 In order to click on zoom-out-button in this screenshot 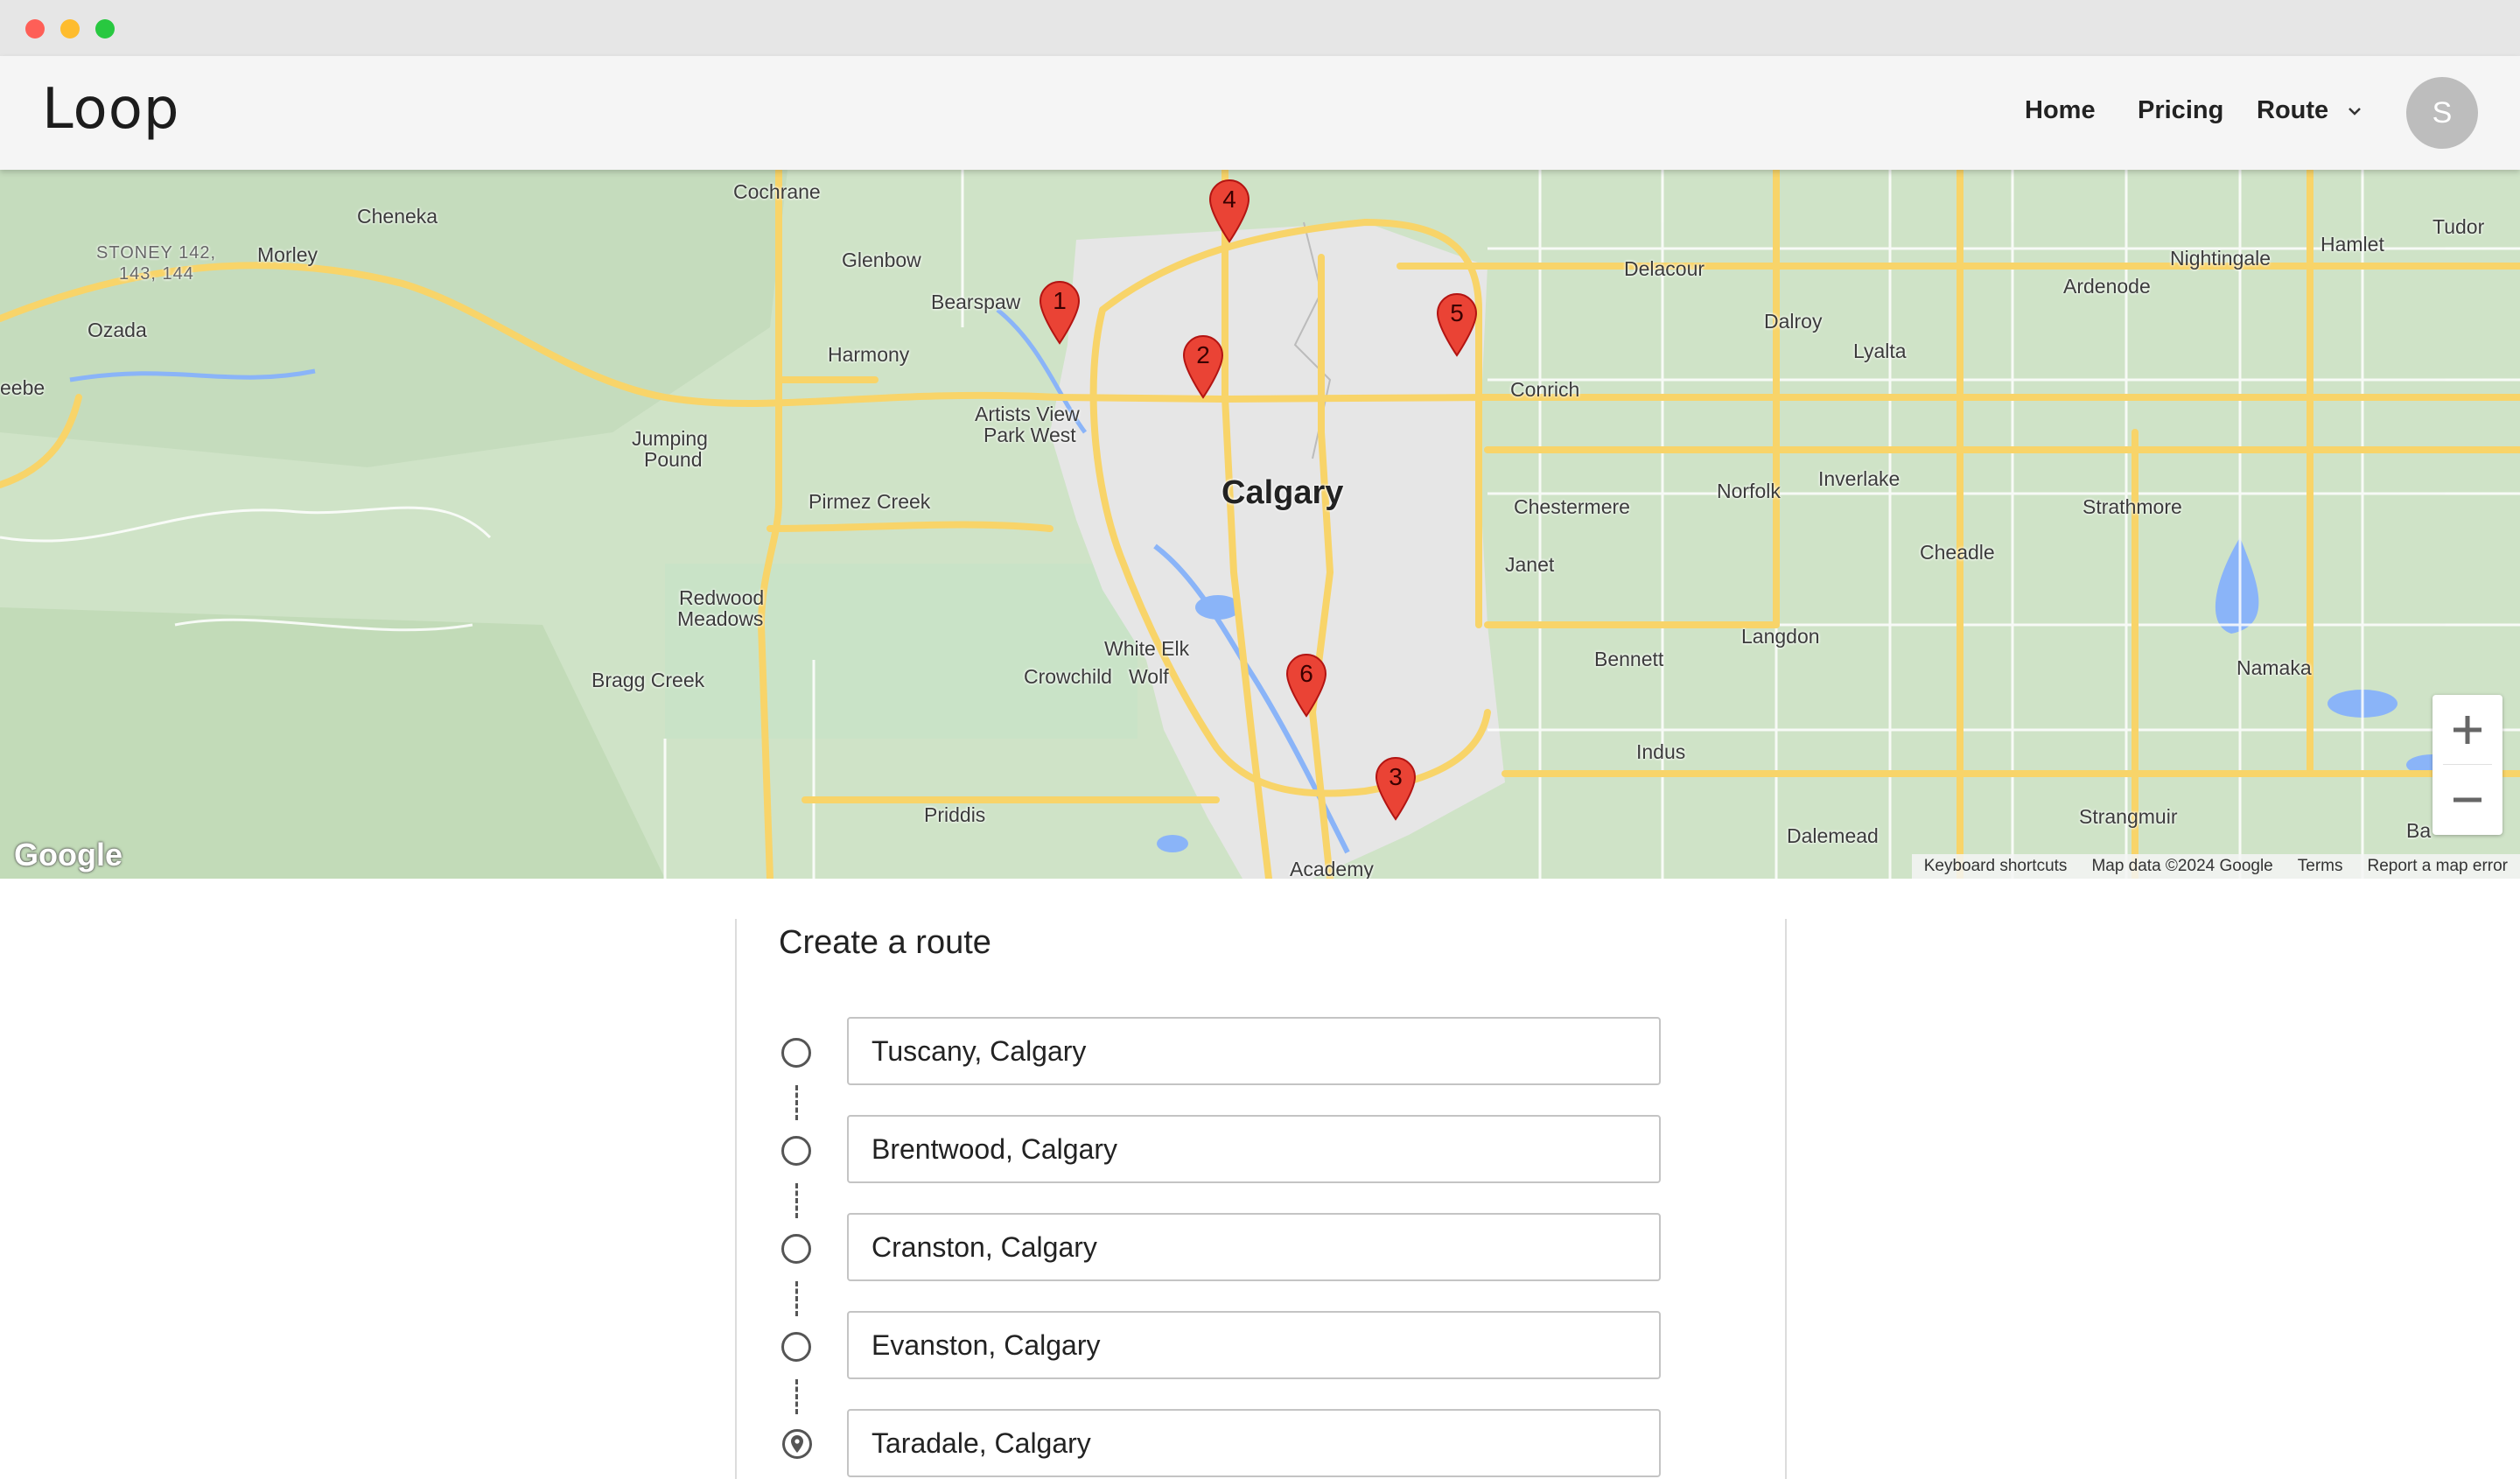, I will do `click(2467, 800)`.